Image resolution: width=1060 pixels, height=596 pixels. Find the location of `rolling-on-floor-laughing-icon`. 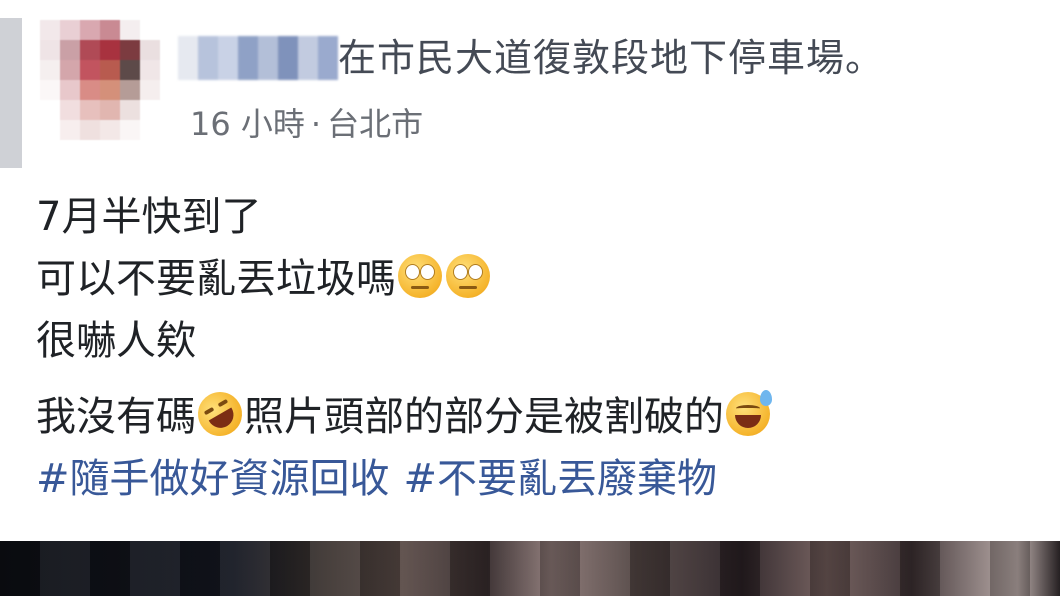

rolling-on-floor-laughing-icon is located at coordinates (220, 414).